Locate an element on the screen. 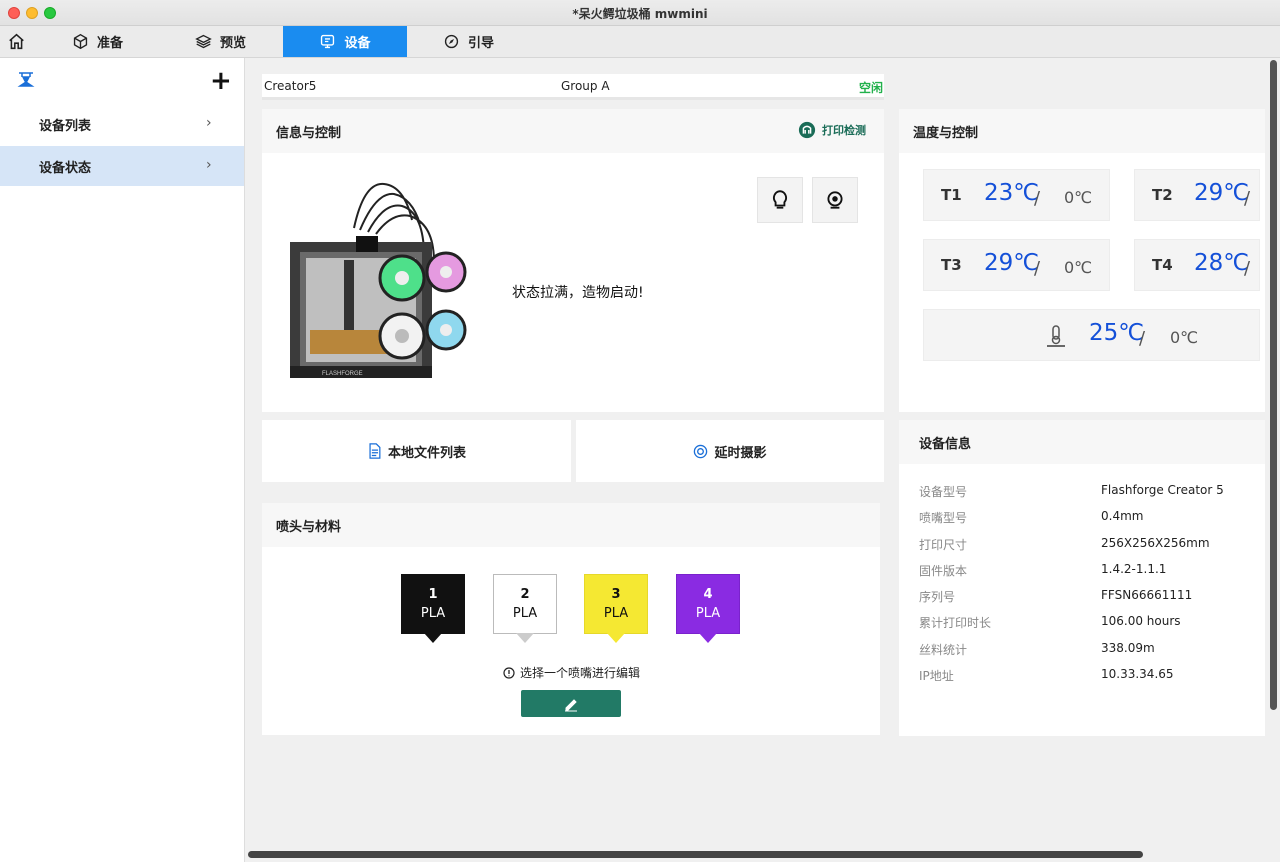 Image resolution: width=1280 pixels, height=862 pixels. printer-image: FLASHFORGE is located at coordinates (378, 280).